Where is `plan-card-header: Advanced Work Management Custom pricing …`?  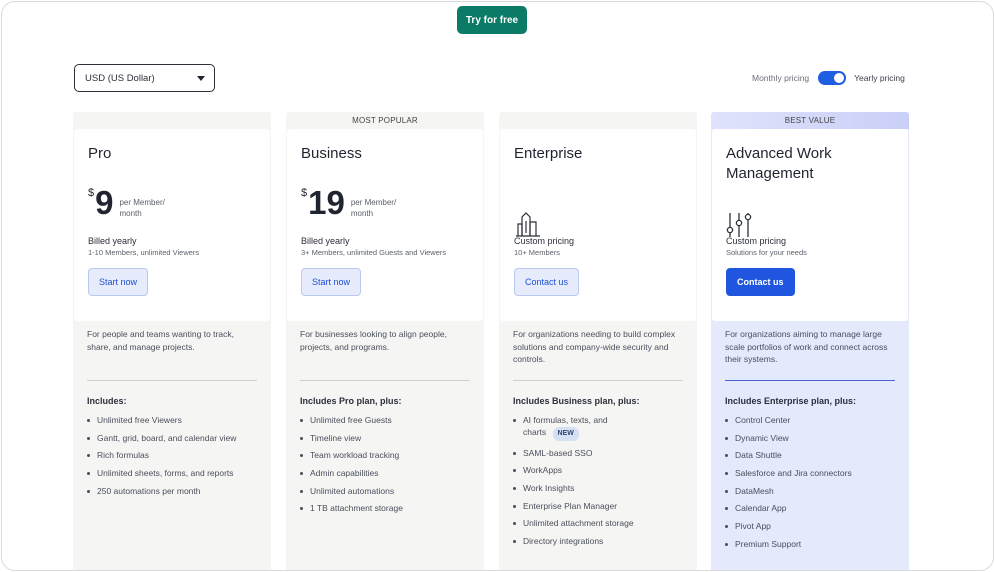 plan-card-header: Advanced Work Management Custom pricing … is located at coordinates (810, 225).